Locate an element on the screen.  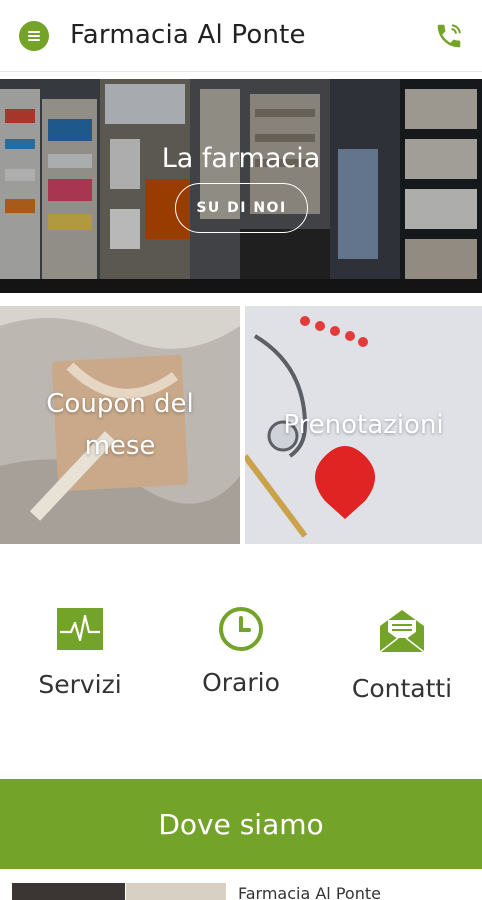
contacts-link: Contatti is located at coordinates (402, 655).